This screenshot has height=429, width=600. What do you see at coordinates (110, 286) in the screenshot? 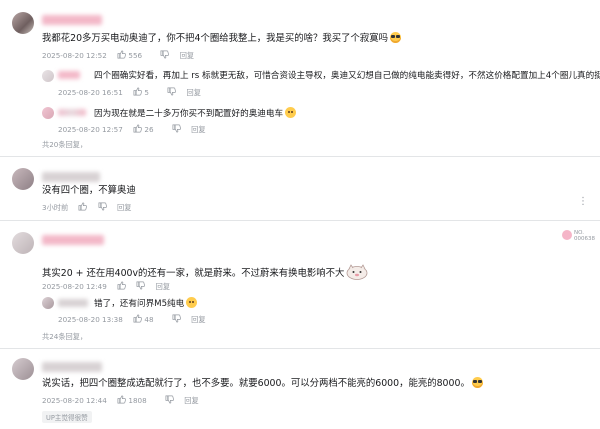
I see `comment-meta: 2025-08-20 12:49 回复` at bounding box center [110, 286].